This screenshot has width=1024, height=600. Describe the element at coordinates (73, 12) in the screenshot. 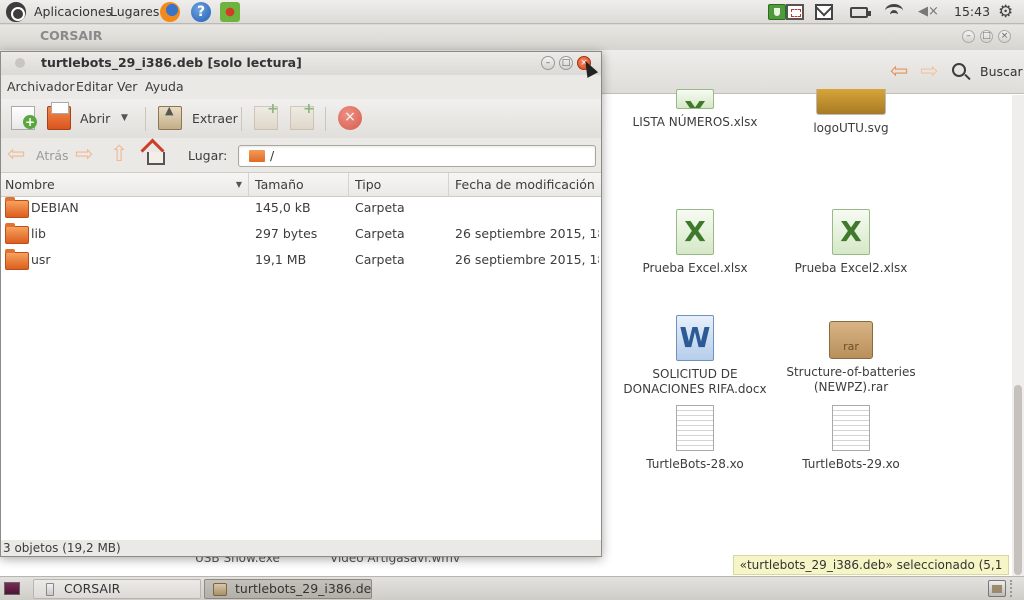

I see `applications-menu: Aplicaciones` at that location.